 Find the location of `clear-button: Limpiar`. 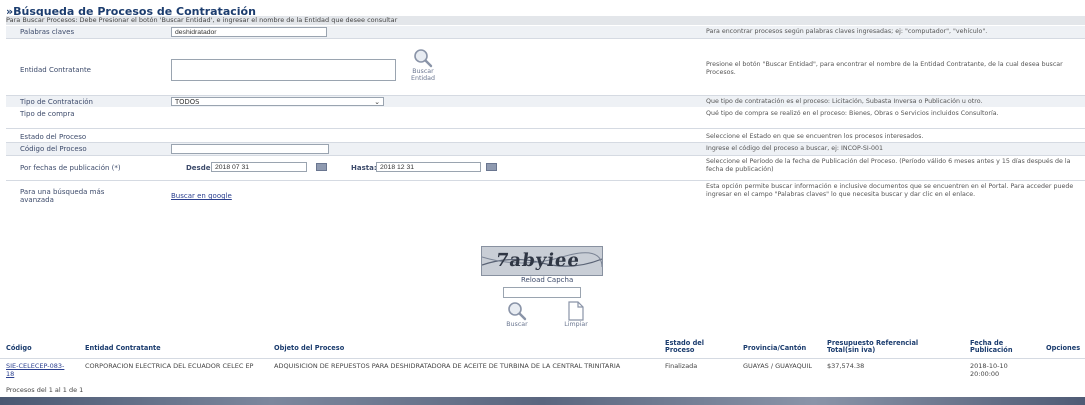

clear-button: Limpiar is located at coordinates (576, 314).